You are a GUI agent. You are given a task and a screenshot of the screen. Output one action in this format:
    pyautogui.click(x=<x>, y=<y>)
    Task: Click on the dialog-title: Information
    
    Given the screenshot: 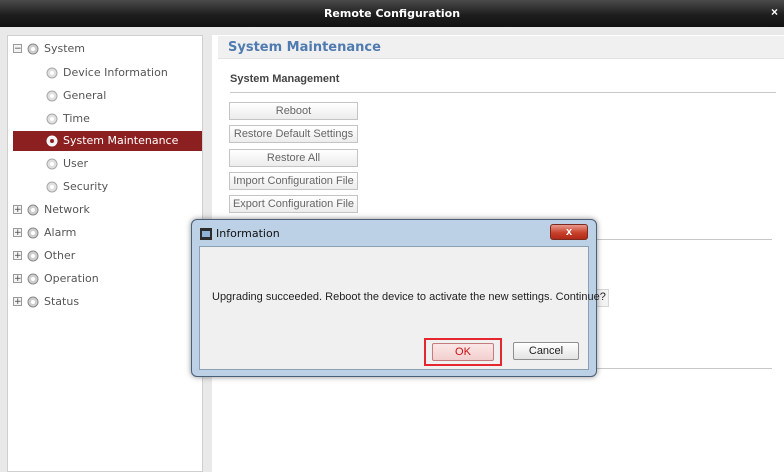 What is the action you would take?
    pyautogui.click(x=248, y=233)
    